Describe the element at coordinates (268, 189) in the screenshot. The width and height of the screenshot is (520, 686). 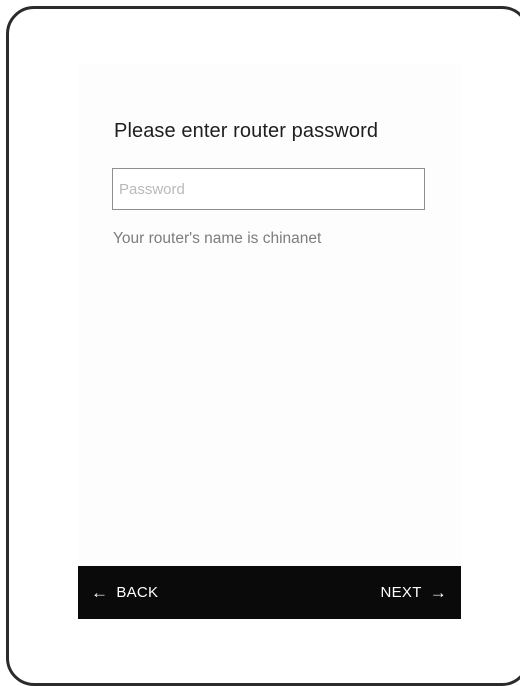
I see `password-input` at that location.